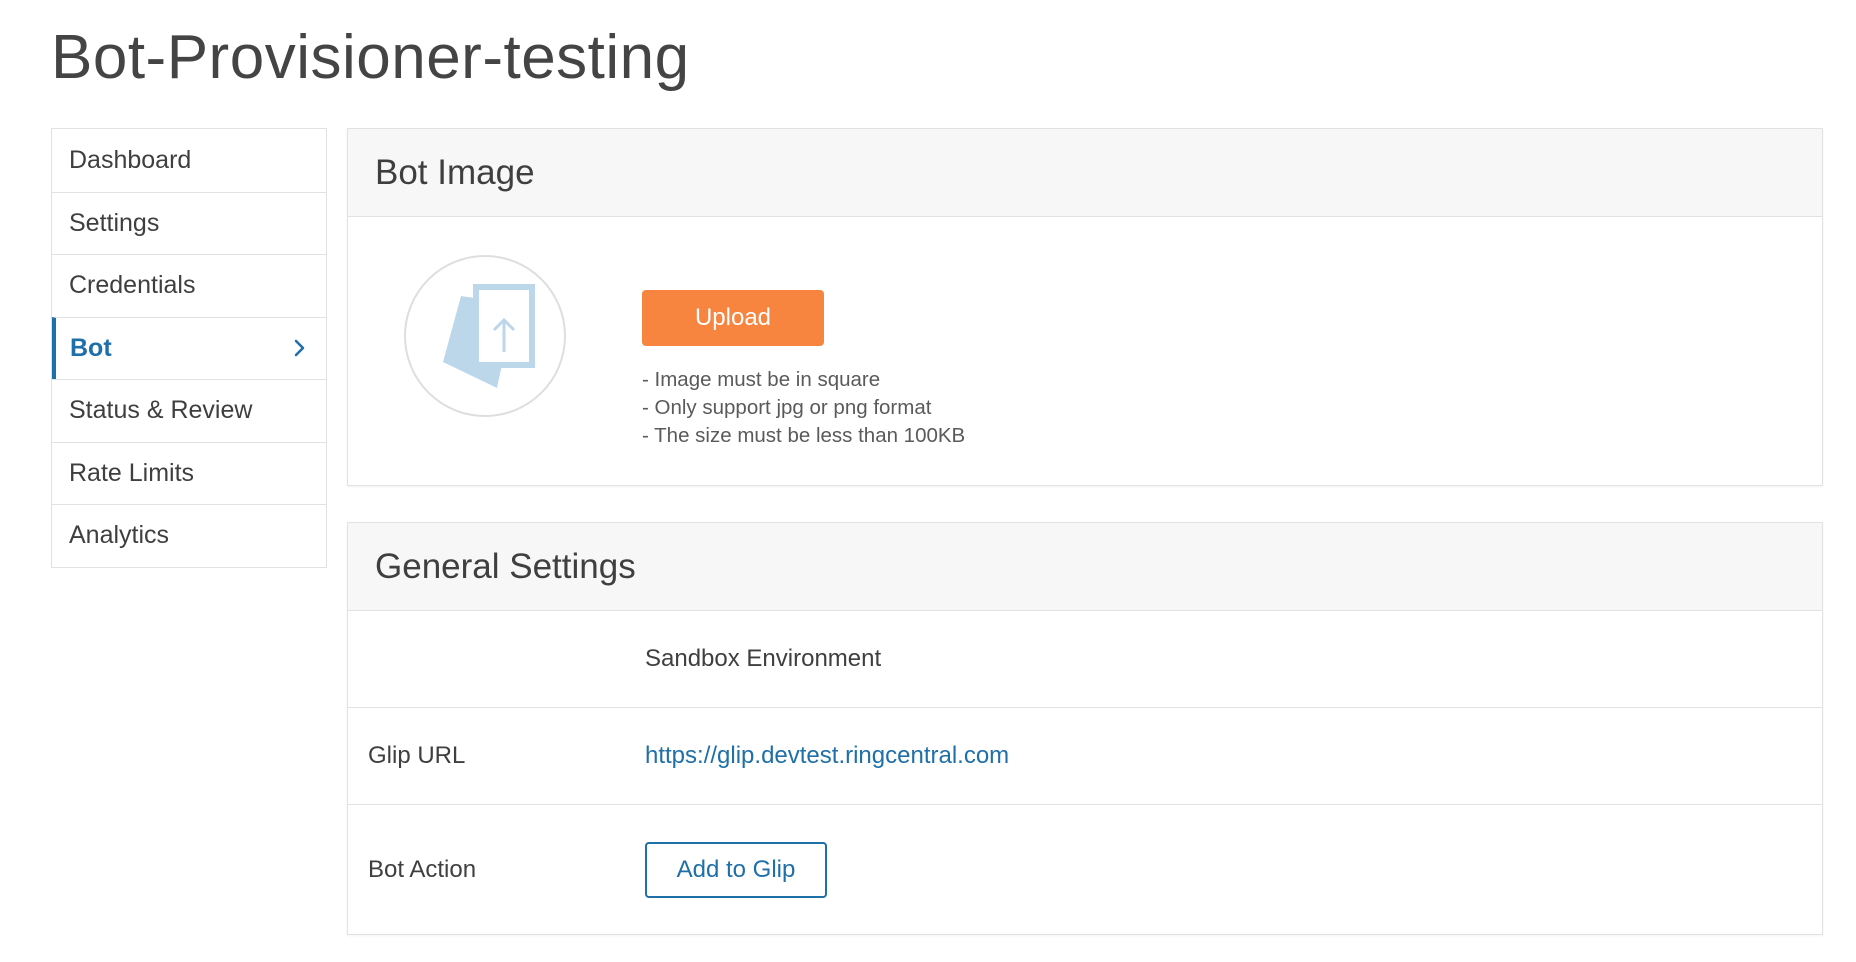 The height and width of the screenshot is (962, 1856). What do you see at coordinates (132, 472) in the screenshot?
I see `sidebar-item-label: Rate Limits` at bounding box center [132, 472].